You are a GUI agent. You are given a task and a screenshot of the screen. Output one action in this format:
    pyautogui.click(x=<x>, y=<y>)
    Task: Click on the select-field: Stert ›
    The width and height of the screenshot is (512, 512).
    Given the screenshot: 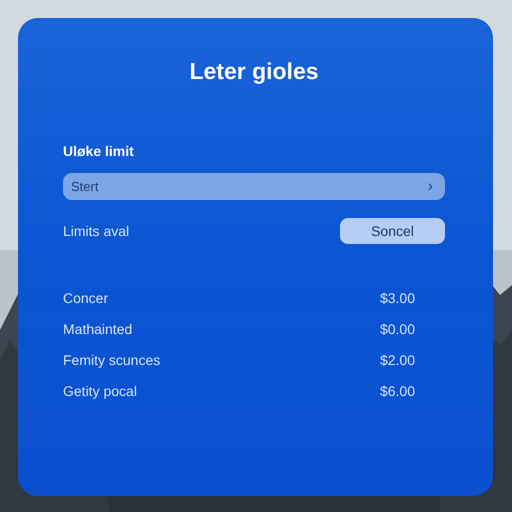 What is the action you would take?
    pyautogui.click(x=254, y=186)
    